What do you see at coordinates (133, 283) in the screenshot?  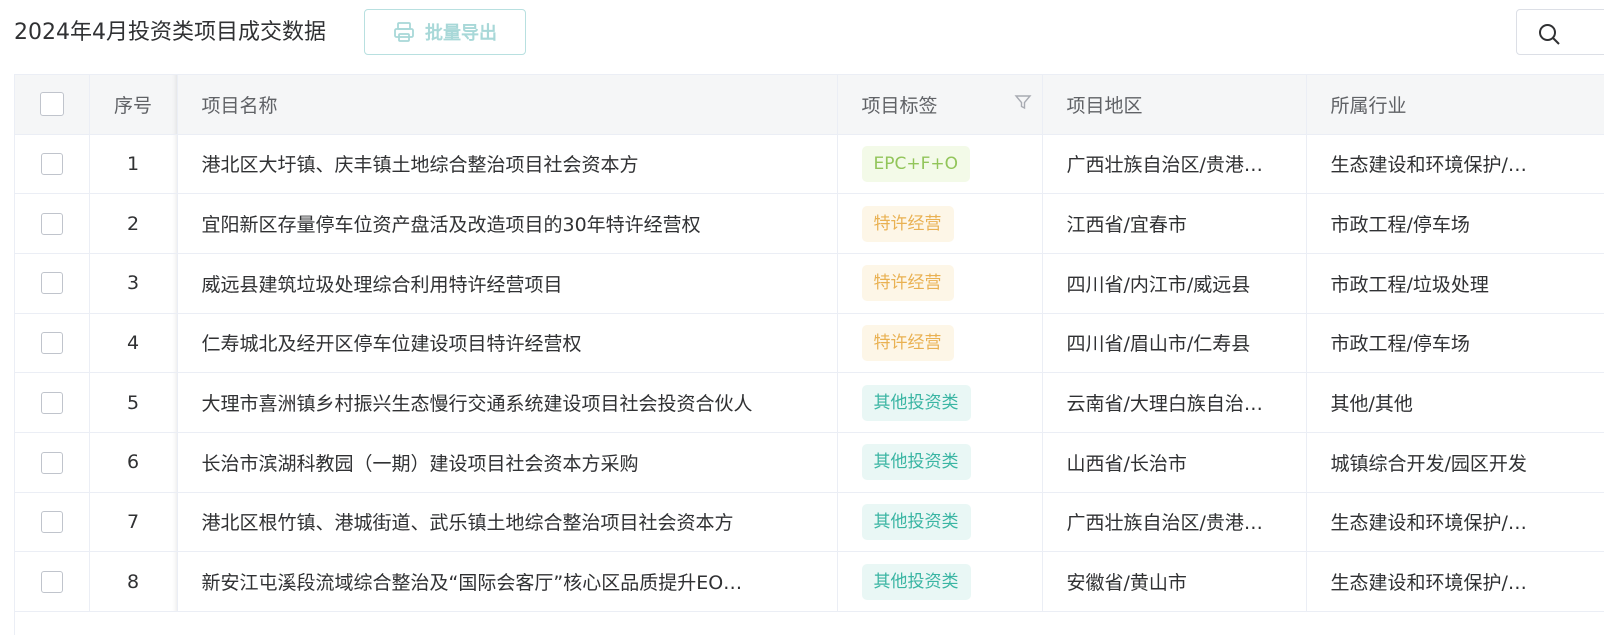 I see `row-seq: 3` at bounding box center [133, 283].